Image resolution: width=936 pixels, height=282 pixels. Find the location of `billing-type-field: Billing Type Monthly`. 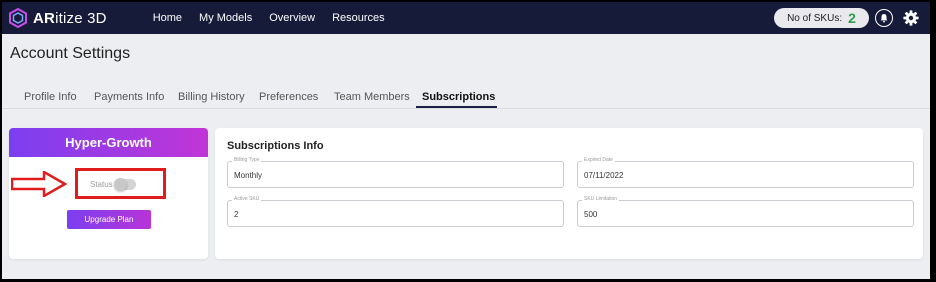

billing-type-field: Billing Type Monthly is located at coordinates (395, 172).